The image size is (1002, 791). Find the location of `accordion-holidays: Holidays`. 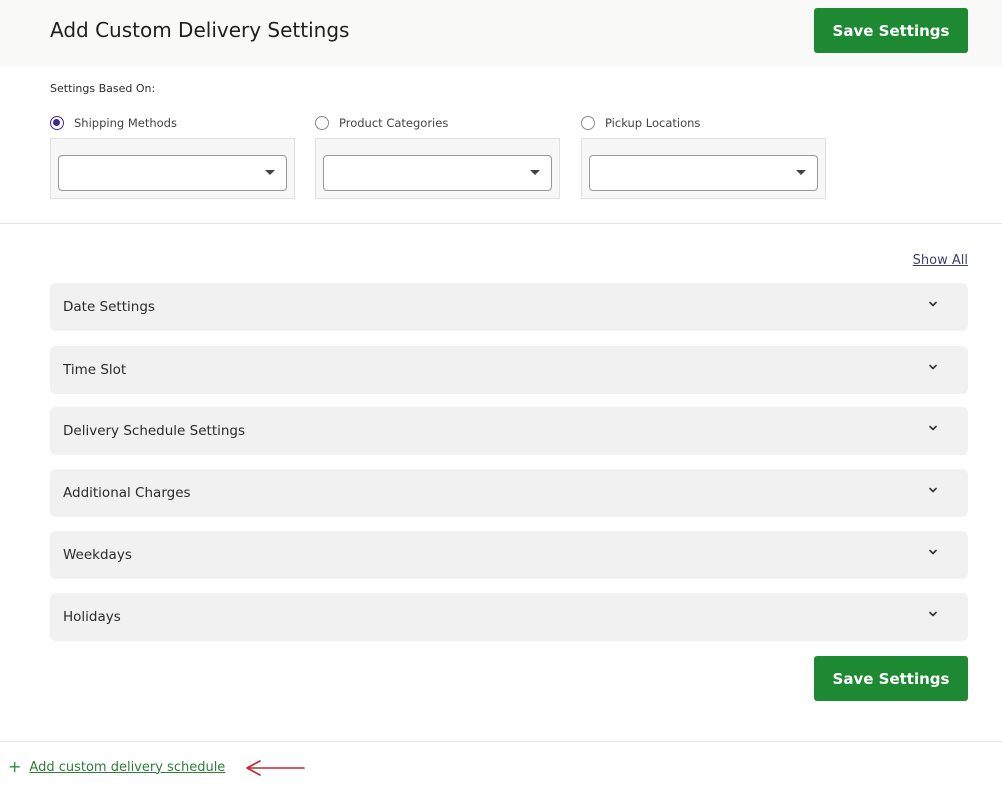

accordion-holidays: Holidays is located at coordinates (509, 617).